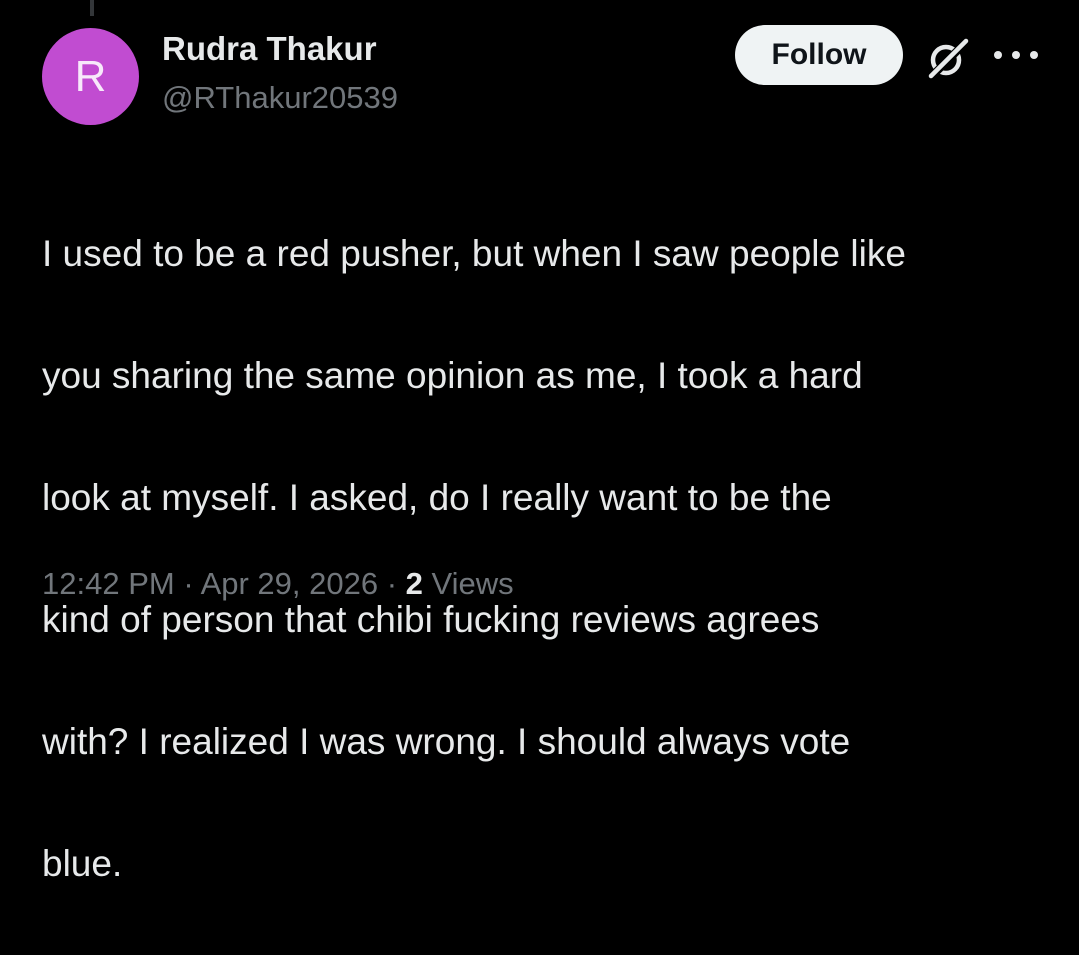 This screenshot has height=955, width=1079. Describe the element at coordinates (280, 98) in the screenshot. I see `author-handle: @RThakur20539` at that location.